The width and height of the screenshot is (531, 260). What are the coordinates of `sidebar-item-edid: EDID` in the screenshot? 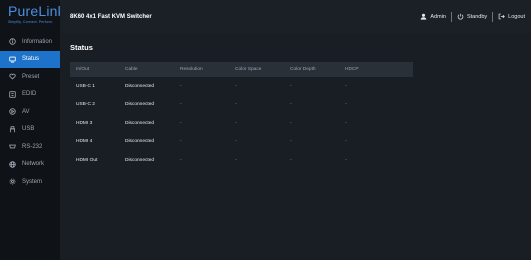 It's located at (30, 95).